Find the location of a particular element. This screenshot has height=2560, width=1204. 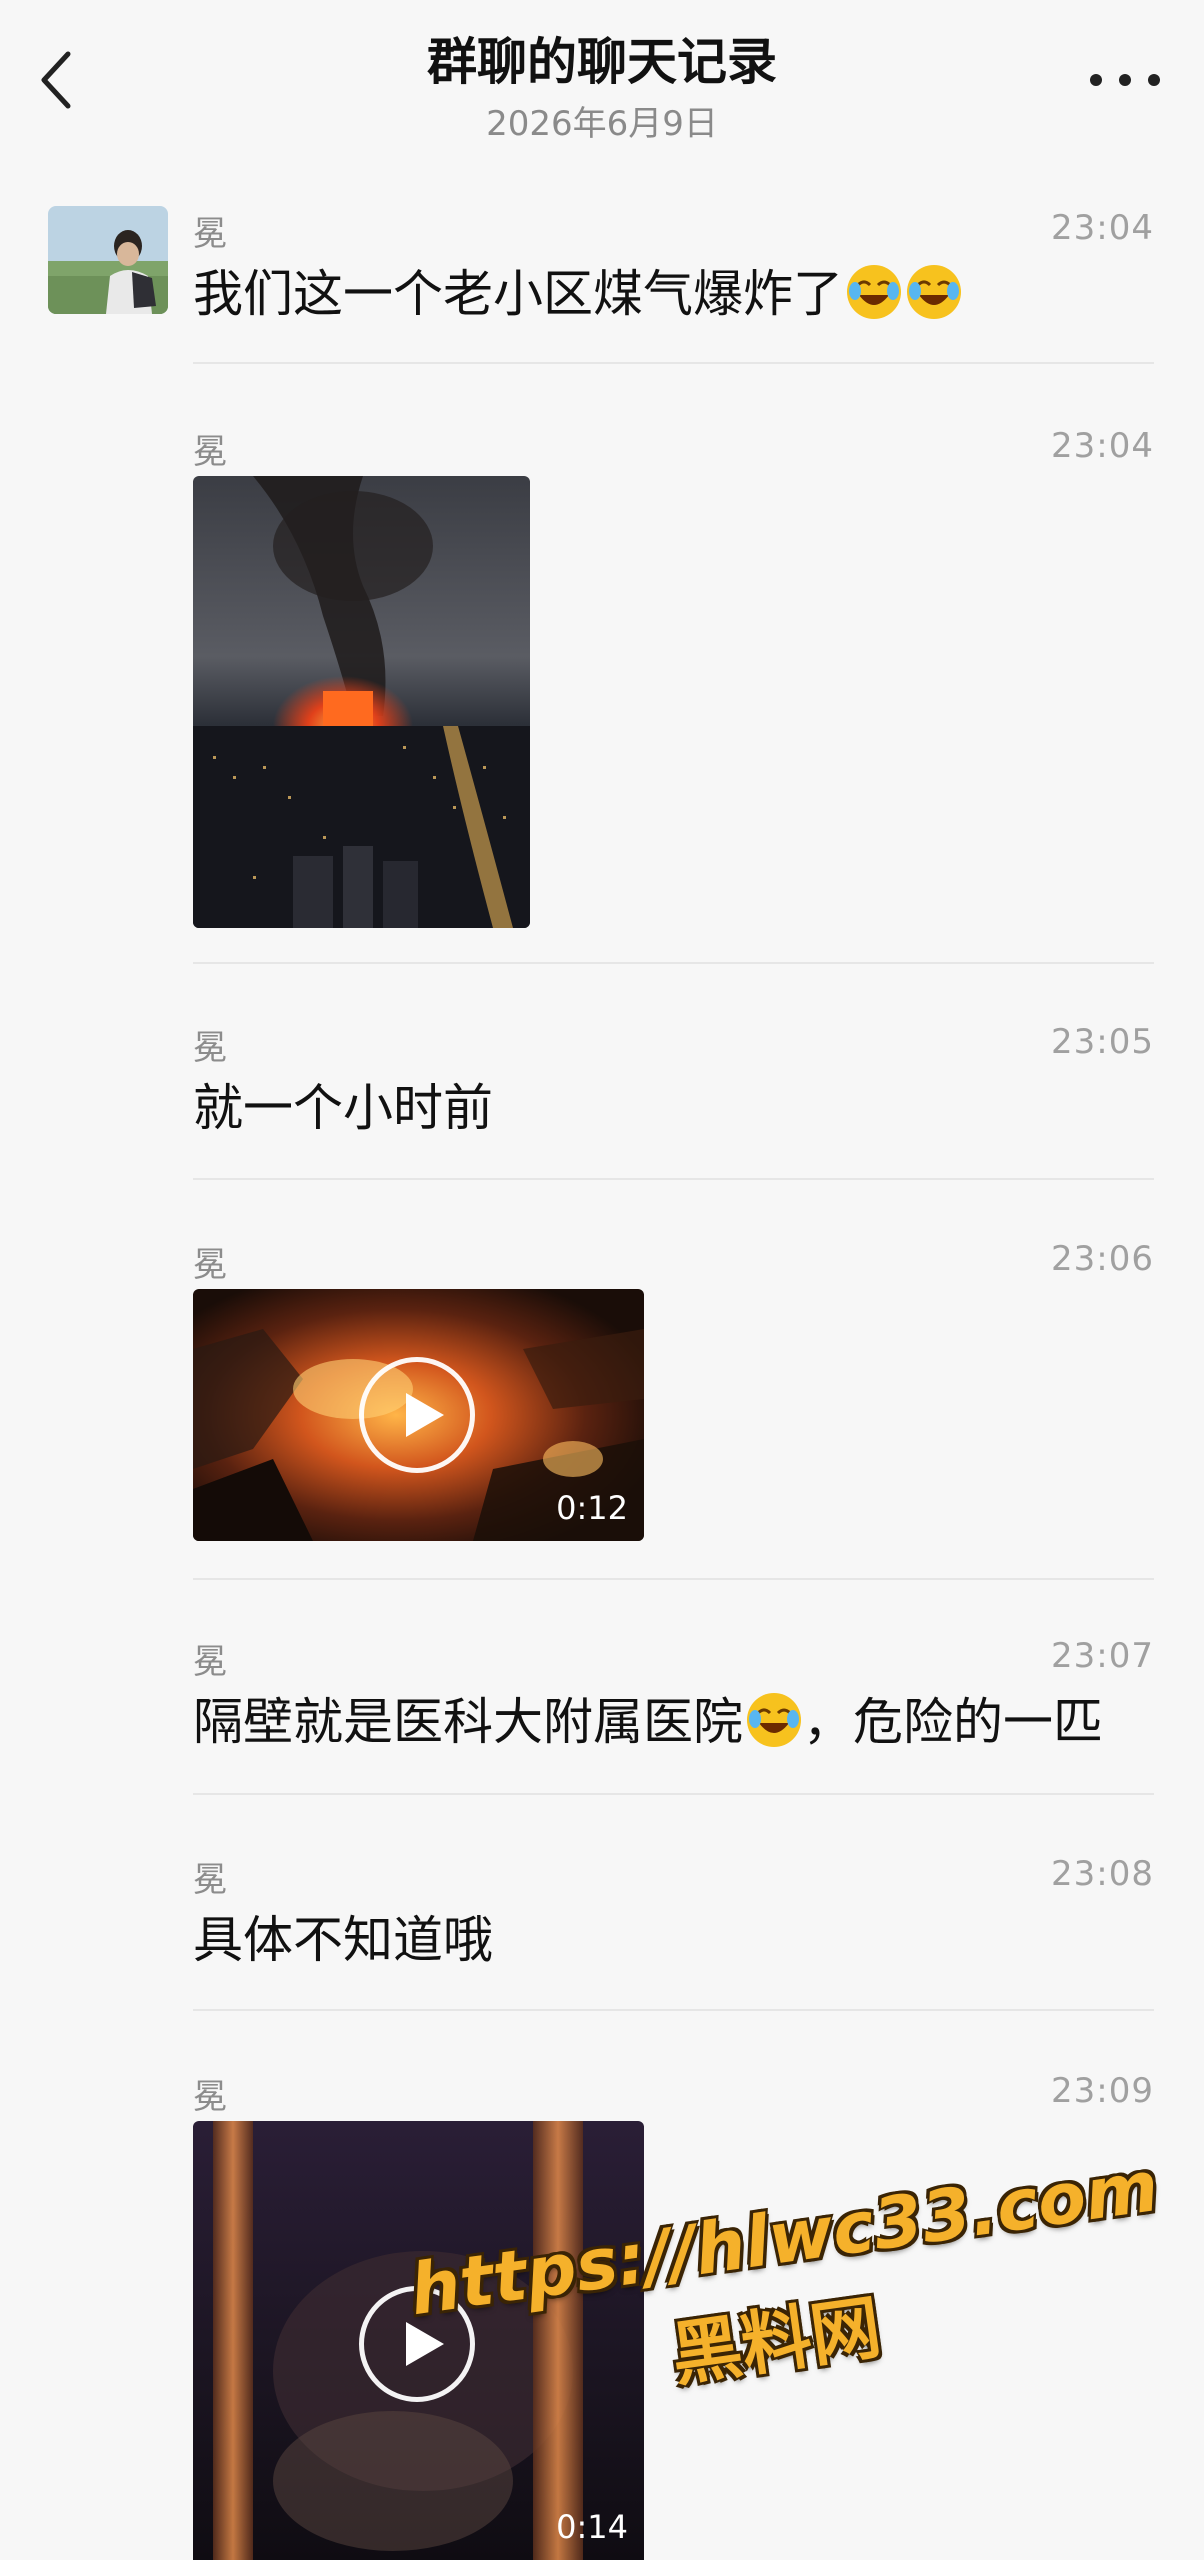

message-text: 具体不知道哦 is located at coordinates (343, 1940).